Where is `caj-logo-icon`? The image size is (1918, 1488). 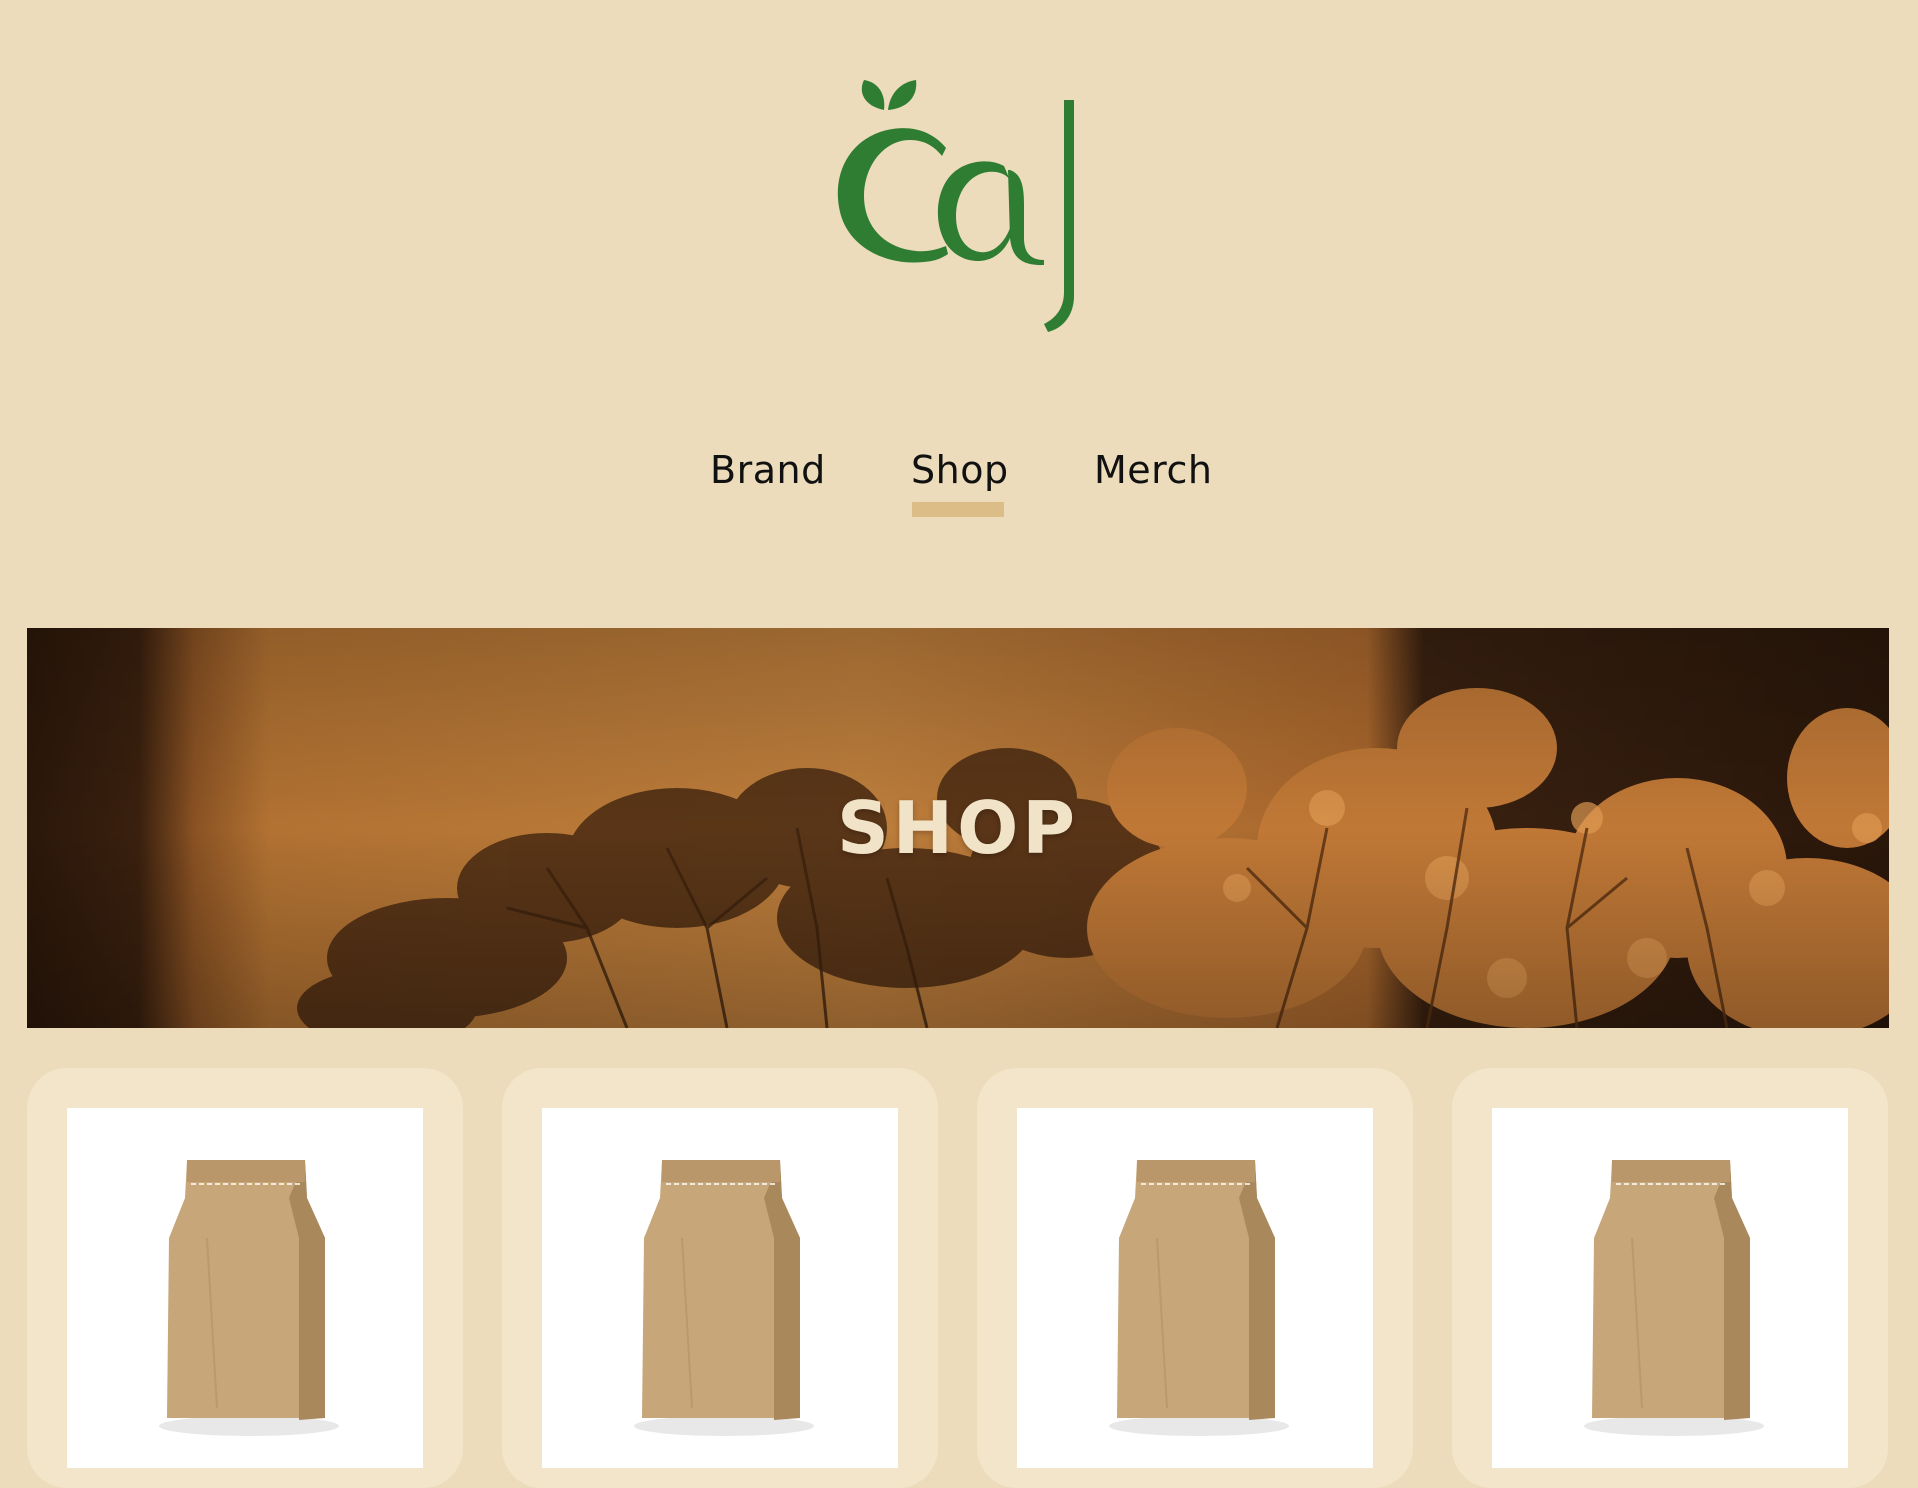 caj-logo-icon is located at coordinates (955, 206).